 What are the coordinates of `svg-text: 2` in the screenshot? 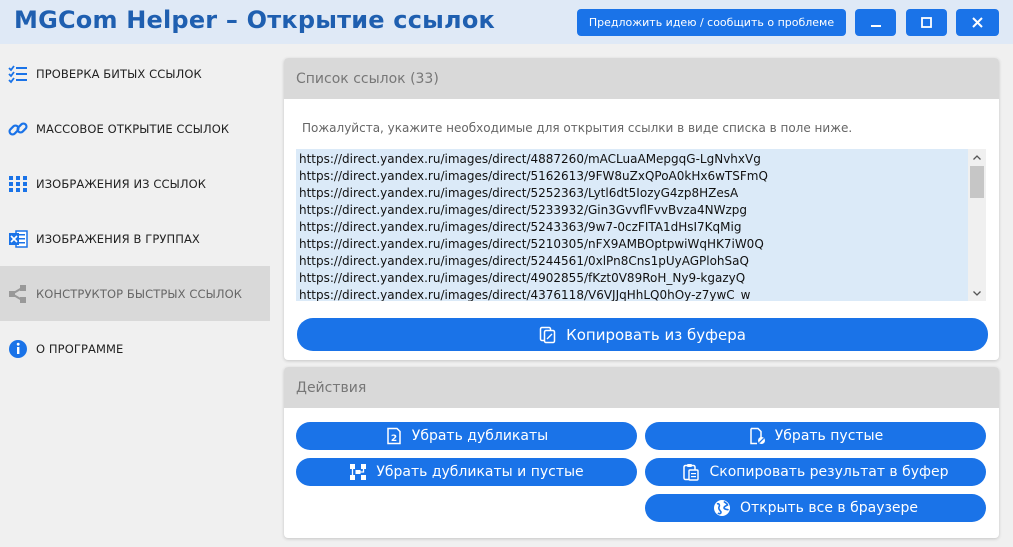 It's located at (394, 439).